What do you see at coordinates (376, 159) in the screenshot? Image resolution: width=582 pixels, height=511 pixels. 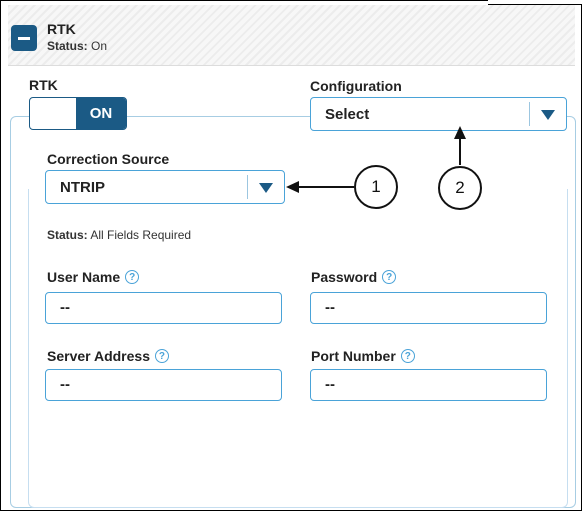 I see `callout-arrows` at bounding box center [376, 159].